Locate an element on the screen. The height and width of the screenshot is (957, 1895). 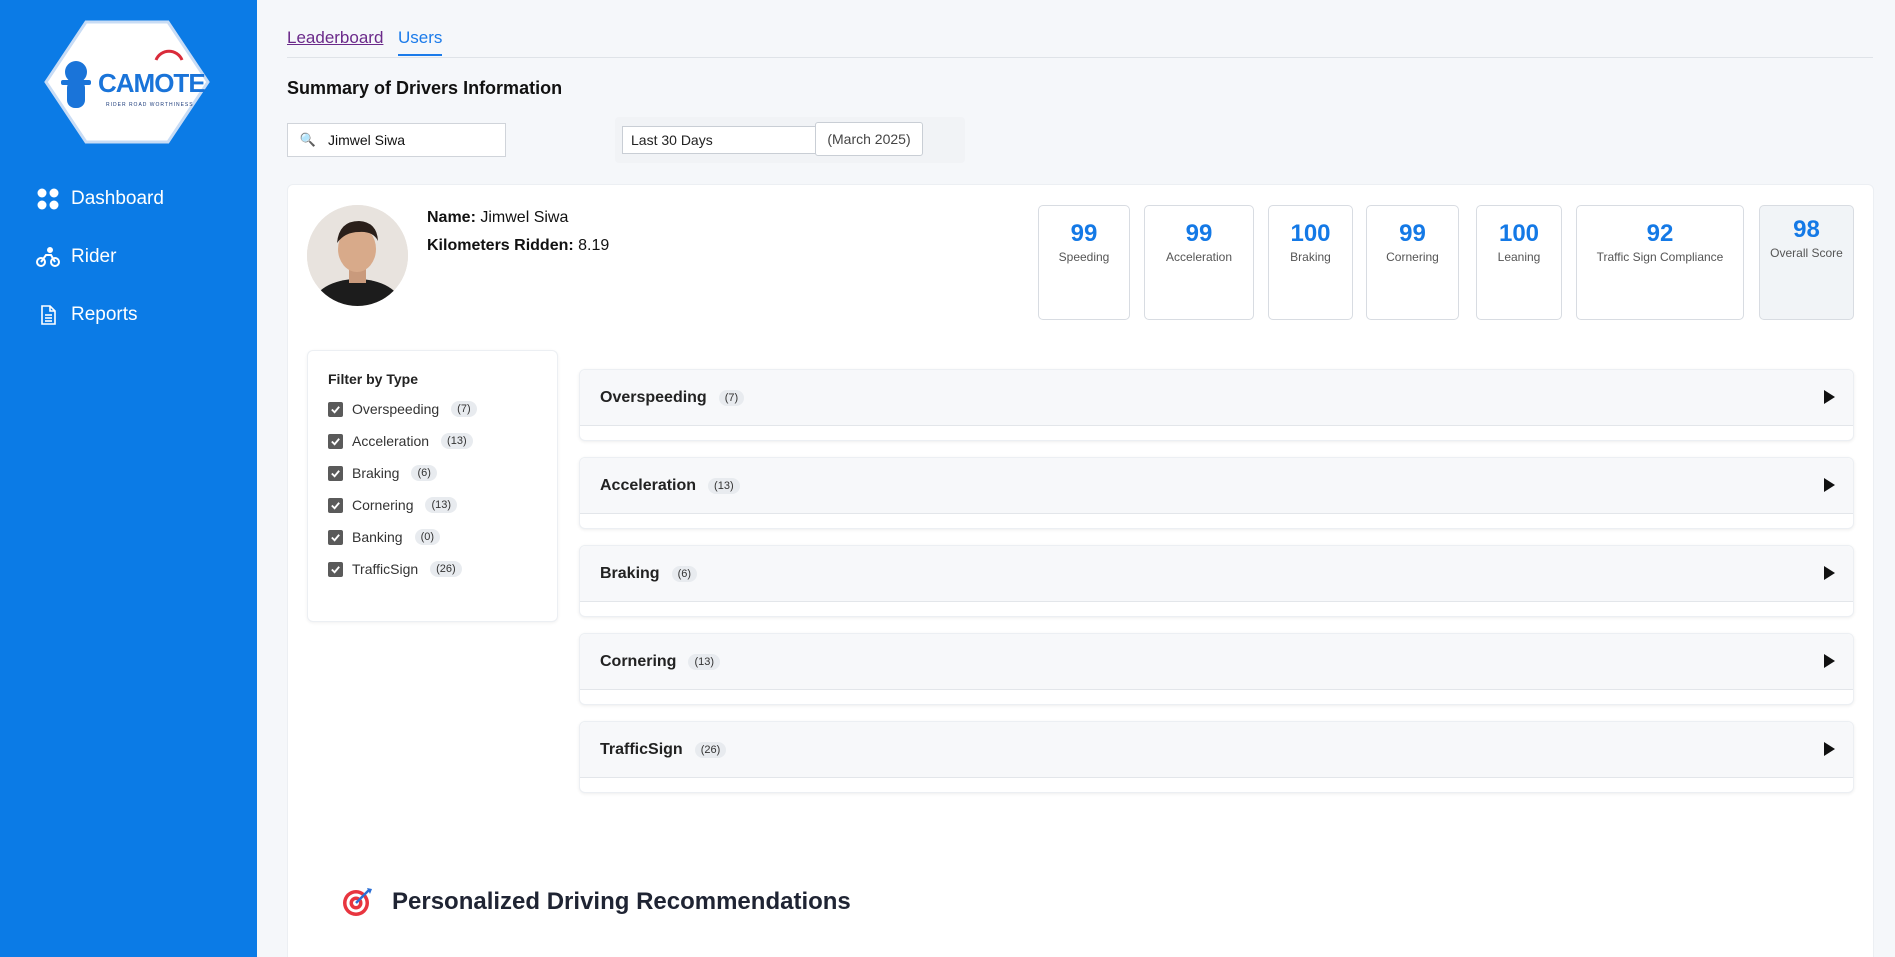
score-label: Traffic Sign Compliance is located at coordinates (1660, 257).